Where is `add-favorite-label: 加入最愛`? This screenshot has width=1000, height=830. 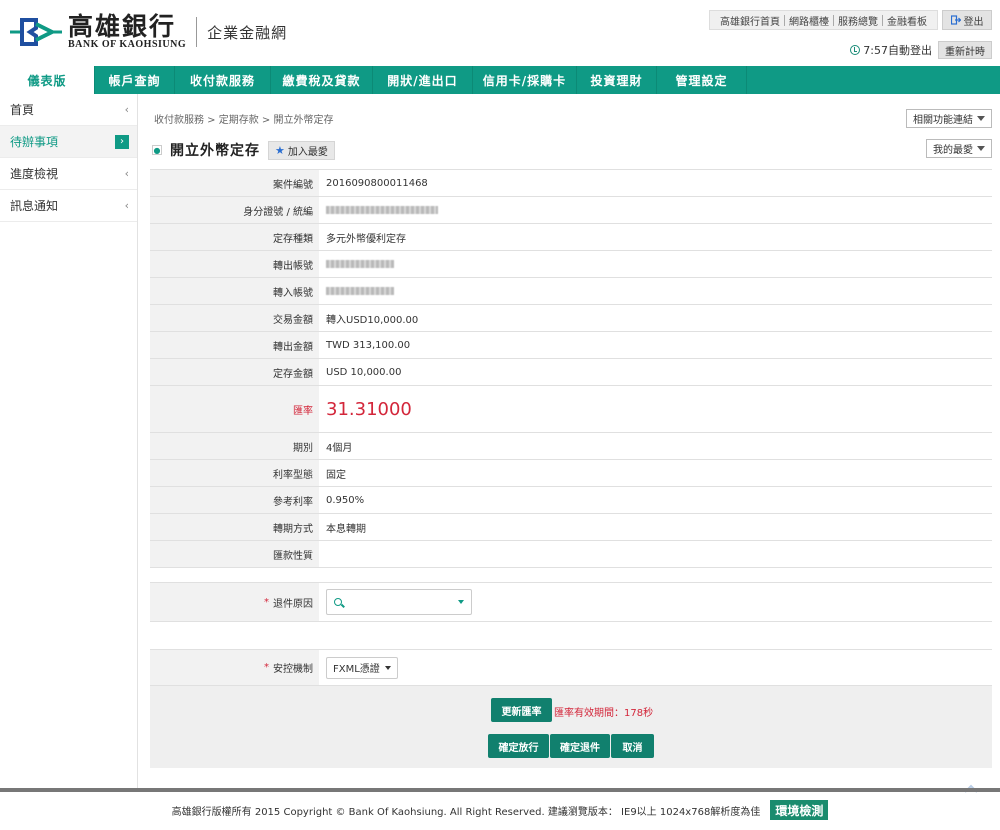
add-favorite-label: 加入最愛 is located at coordinates (307, 152).